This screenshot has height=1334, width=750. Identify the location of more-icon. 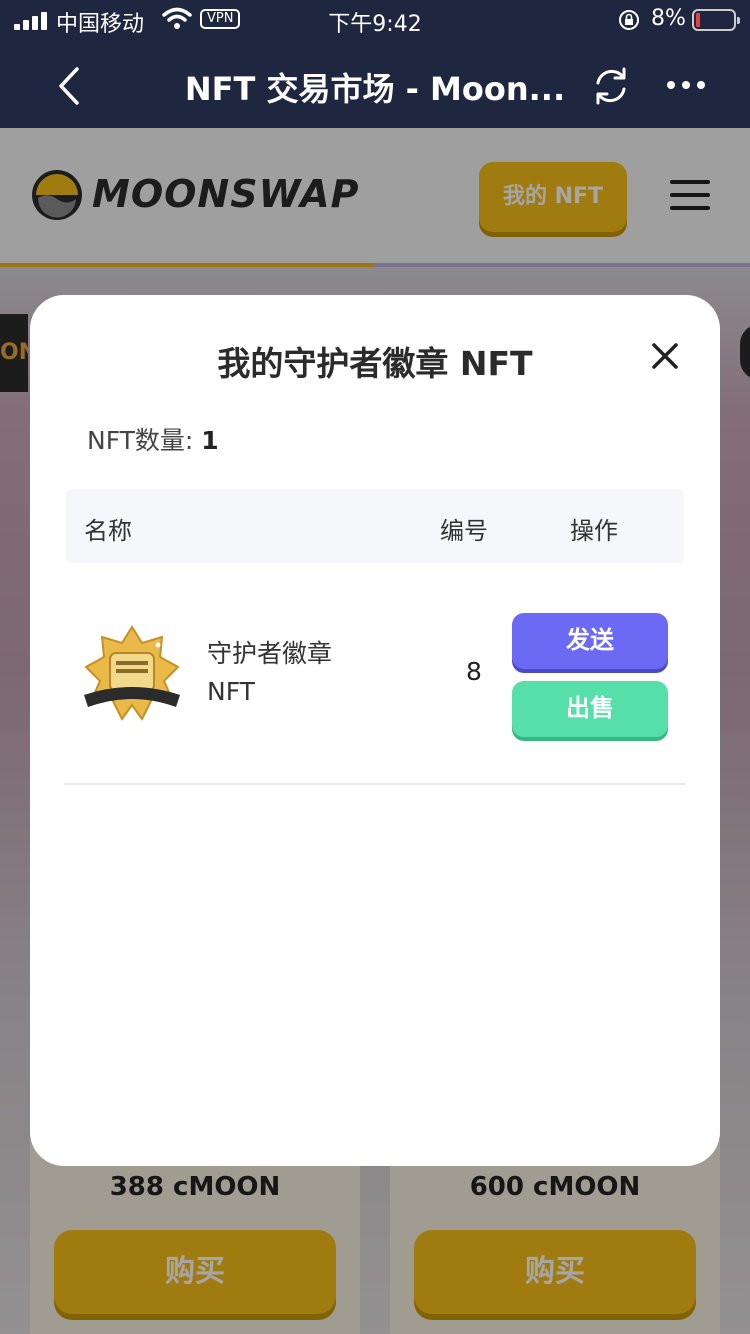
(686, 85).